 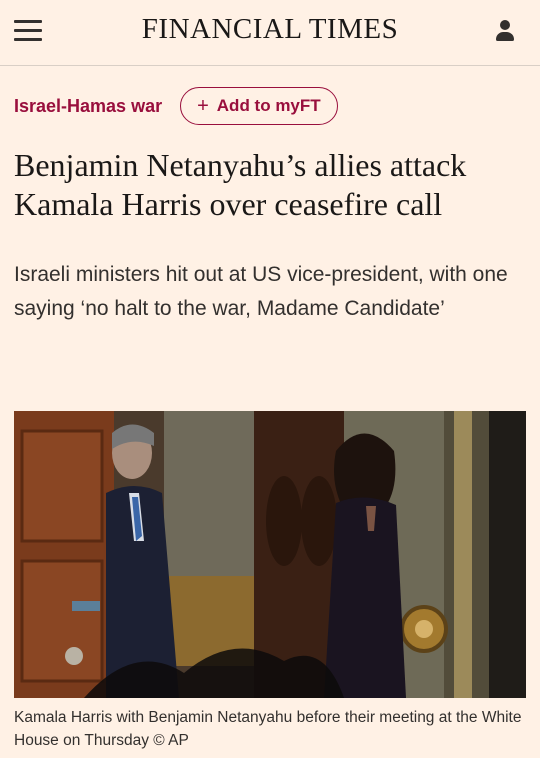 What do you see at coordinates (176, 106) in the screenshot?
I see `topic-row: Israel-Hamas war + Add to myFT` at bounding box center [176, 106].